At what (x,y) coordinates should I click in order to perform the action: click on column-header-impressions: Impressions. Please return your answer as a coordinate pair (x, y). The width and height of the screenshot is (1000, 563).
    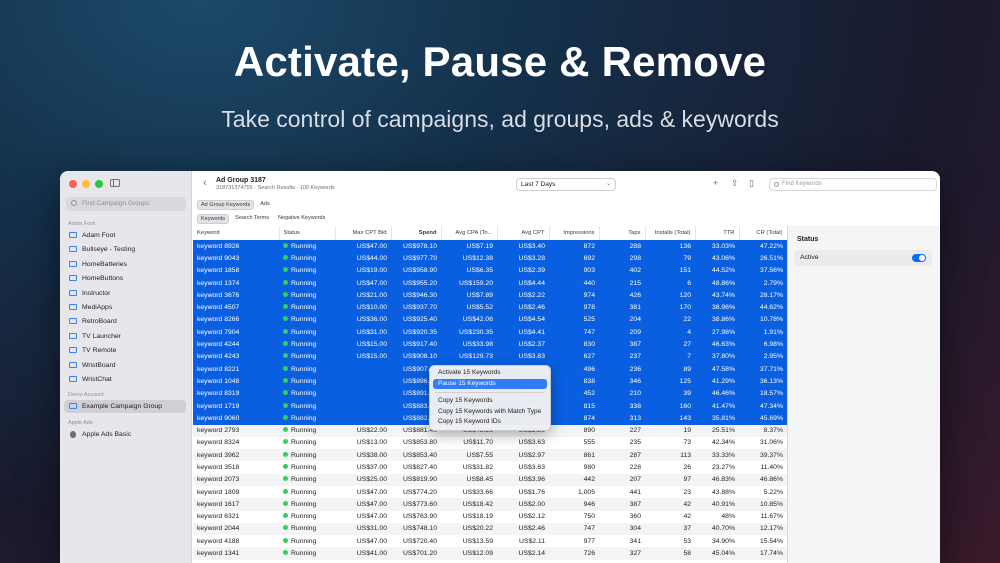
    Looking at the image, I should click on (574, 233).